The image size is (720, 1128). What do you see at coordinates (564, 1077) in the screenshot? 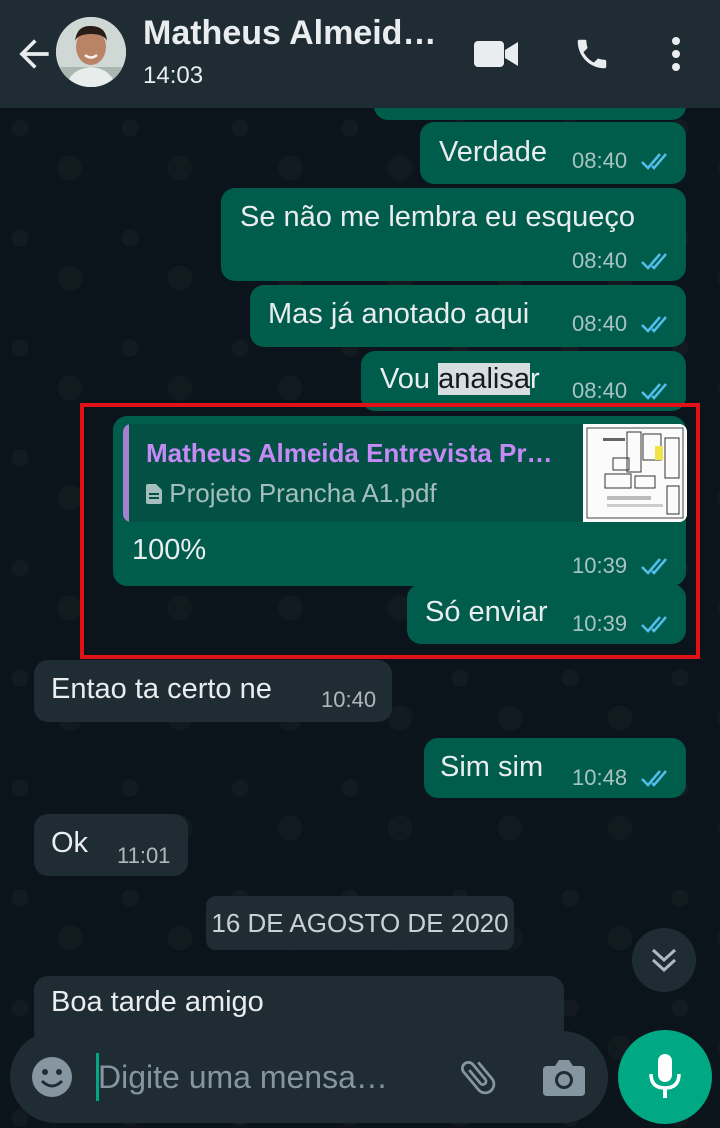
I see `camera-icon` at bounding box center [564, 1077].